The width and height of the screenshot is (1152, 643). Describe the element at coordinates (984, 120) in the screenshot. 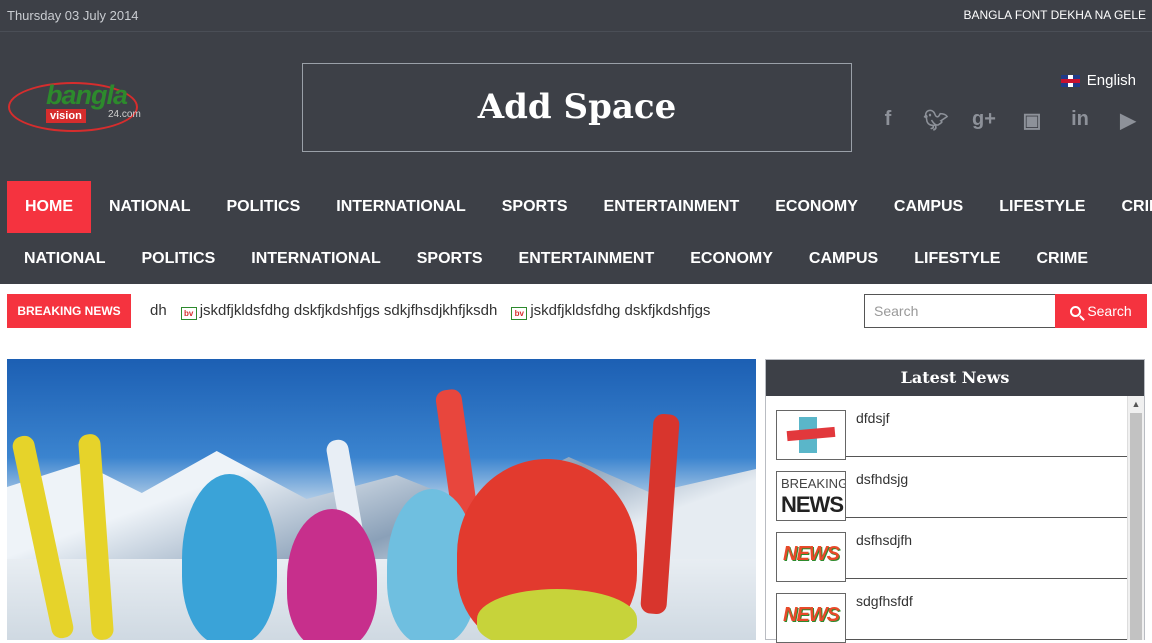

I see `google-plus-icon: g+` at that location.